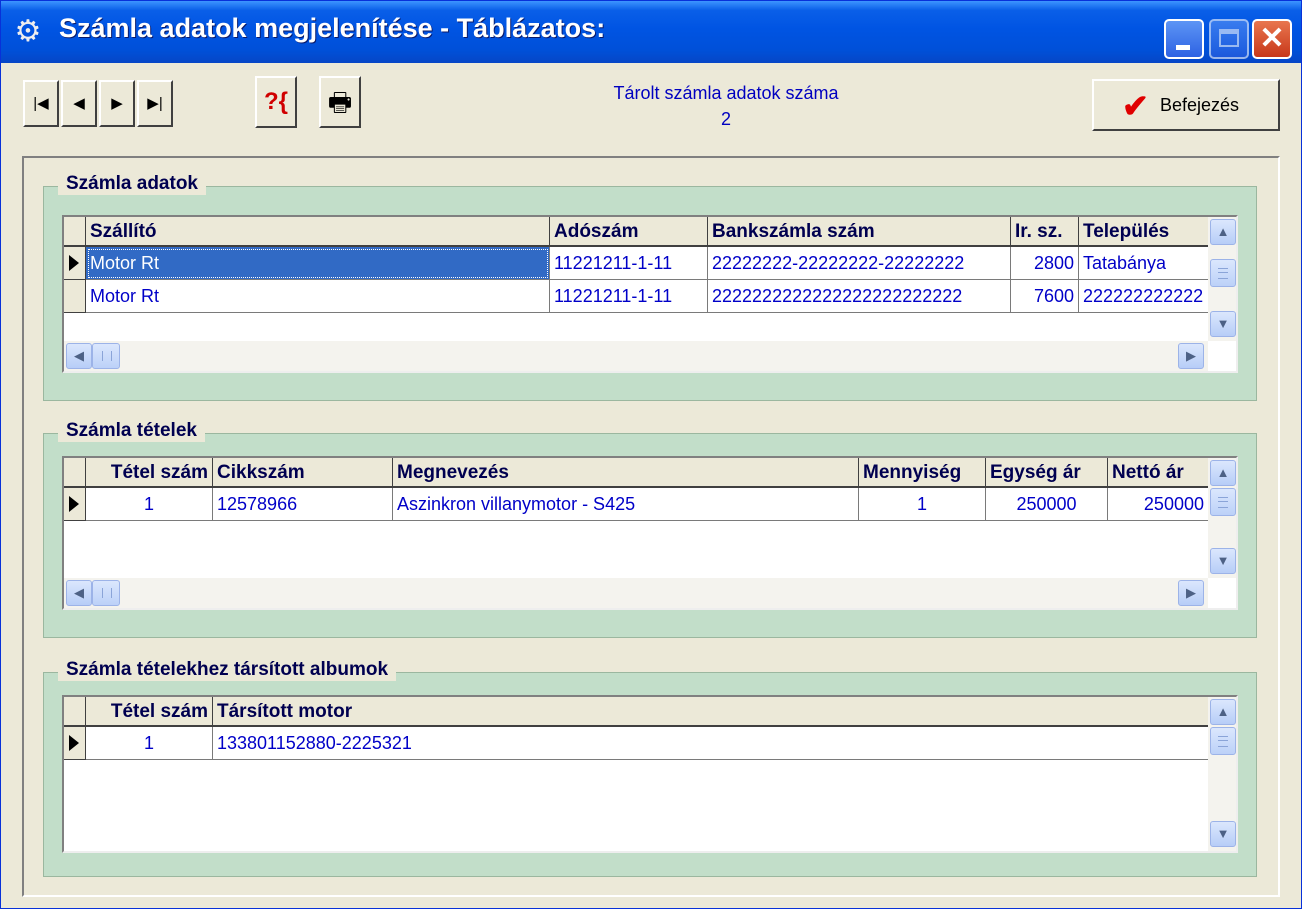  I want to click on record-count-label: Tárolt számla adatok száma, so click(726, 93).